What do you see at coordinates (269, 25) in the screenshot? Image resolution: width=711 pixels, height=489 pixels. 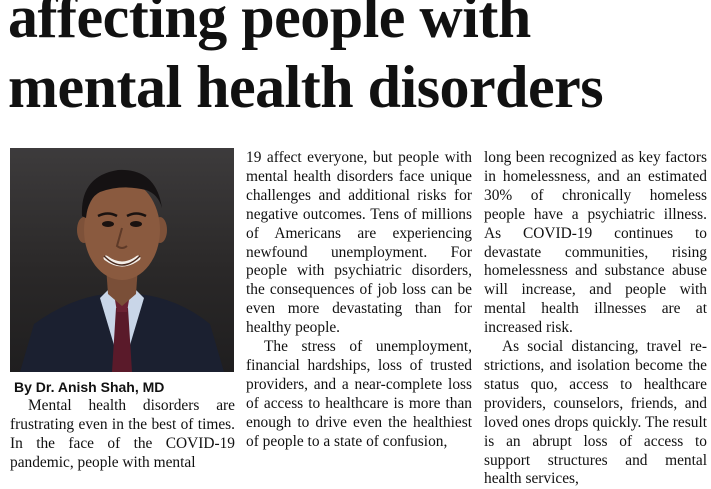 I see `headline-line-1: affecting people with` at bounding box center [269, 25].